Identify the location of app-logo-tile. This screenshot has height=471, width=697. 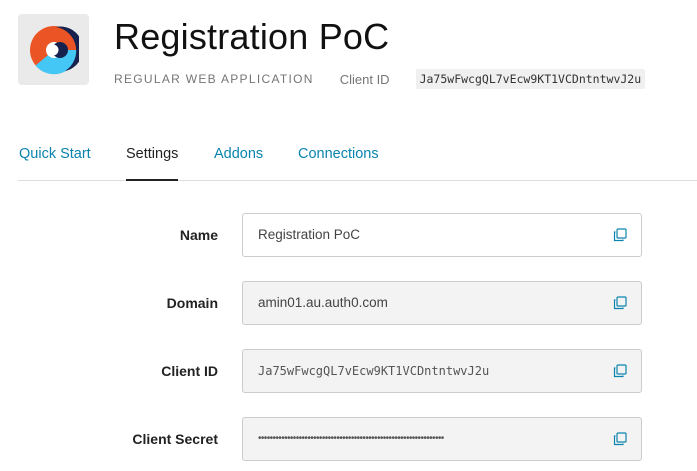
(53, 49).